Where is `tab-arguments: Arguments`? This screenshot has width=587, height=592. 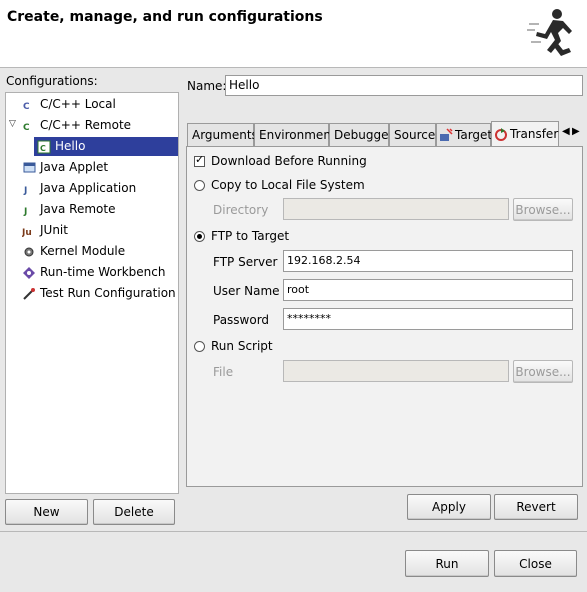
tab-arguments: Arguments is located at coordinates (222, 134).